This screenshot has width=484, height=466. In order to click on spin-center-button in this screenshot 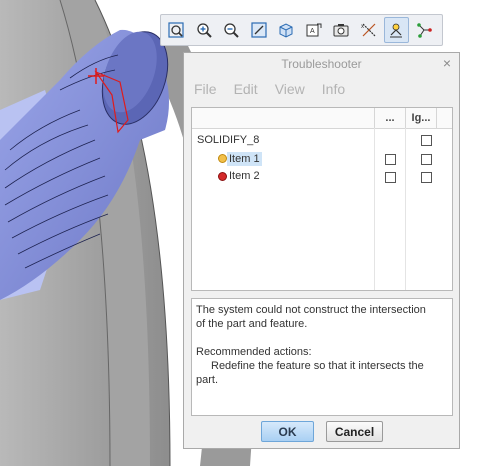, I will do `click(396, 30)`.